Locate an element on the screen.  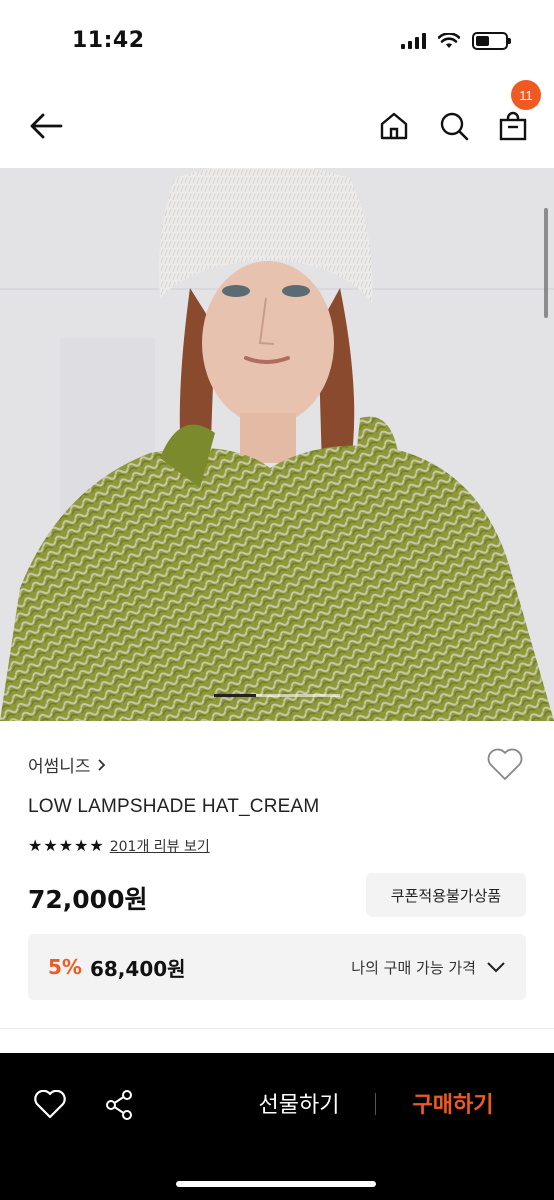
status-bar: 11:42 is located at coordinates (277, 40).